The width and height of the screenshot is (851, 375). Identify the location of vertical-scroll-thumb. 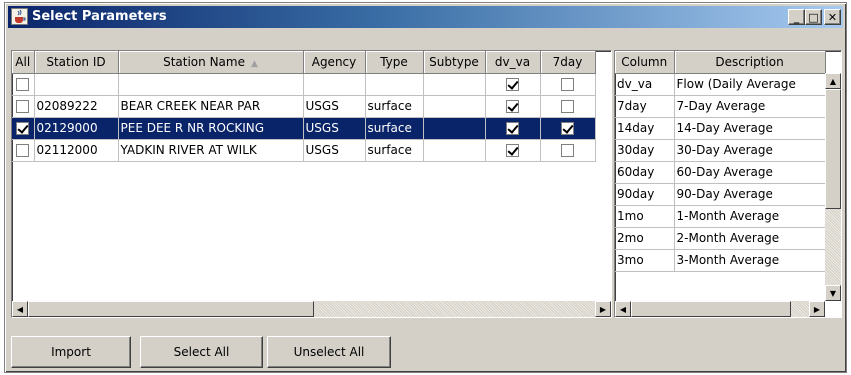
(833, 149).